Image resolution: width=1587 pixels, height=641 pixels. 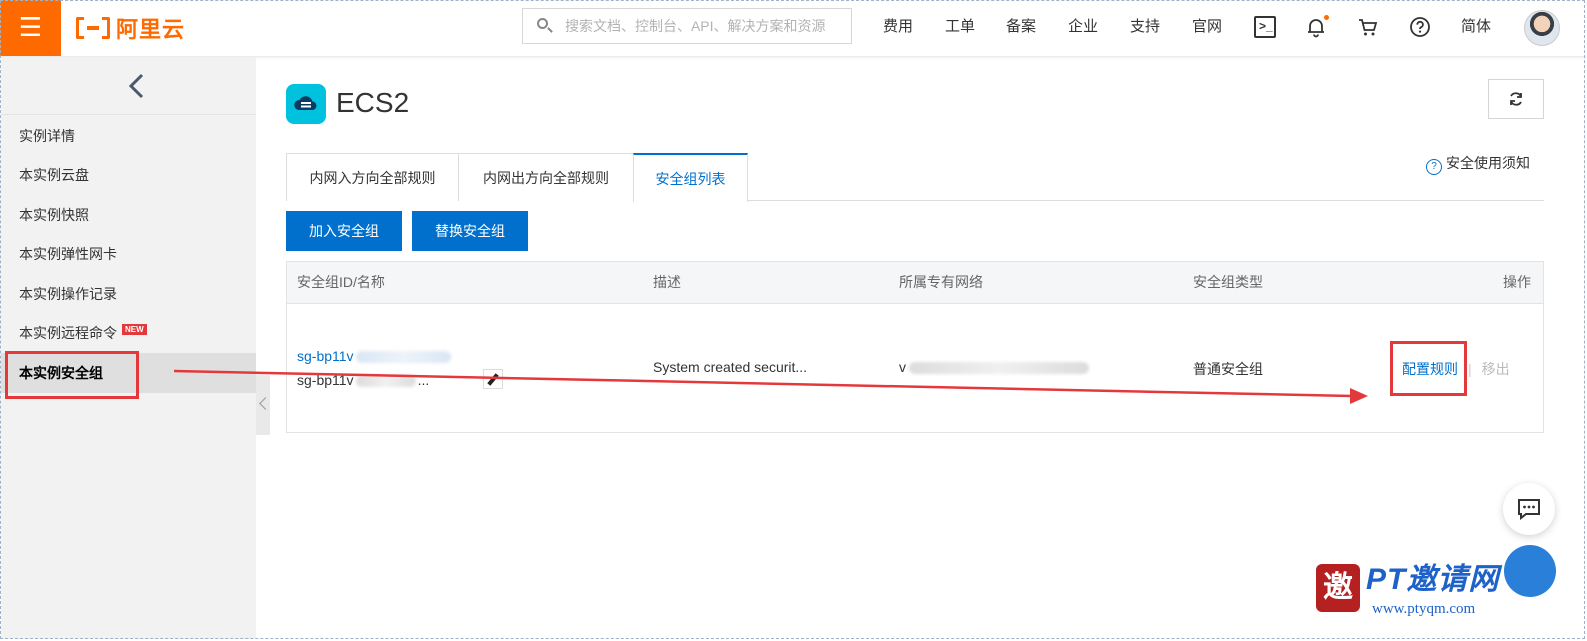 I want to click on chat-support-button, so click(x=1529, y=509).